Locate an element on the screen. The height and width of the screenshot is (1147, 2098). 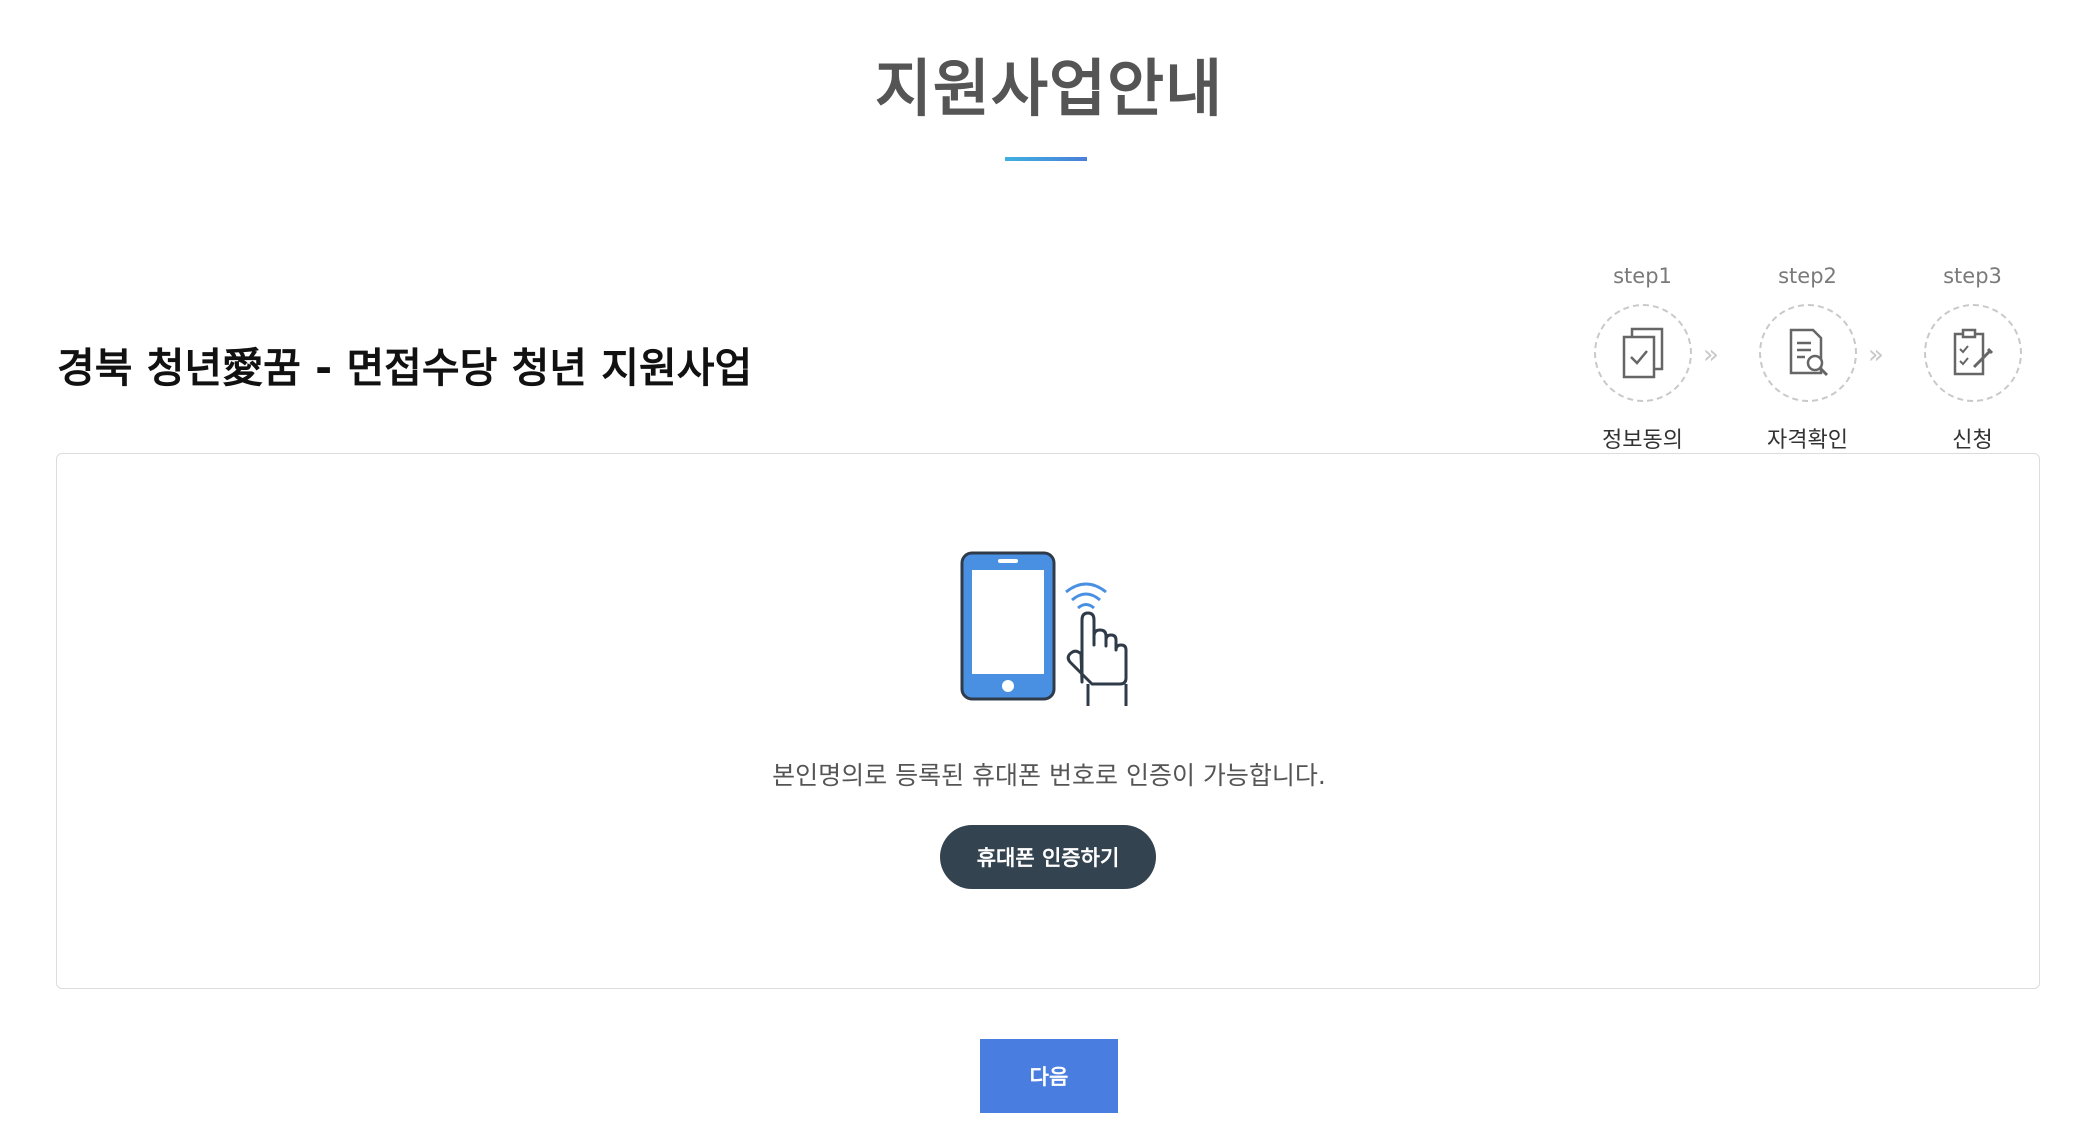
step-label: 정보동의 is located at coordinates (1642, 440).